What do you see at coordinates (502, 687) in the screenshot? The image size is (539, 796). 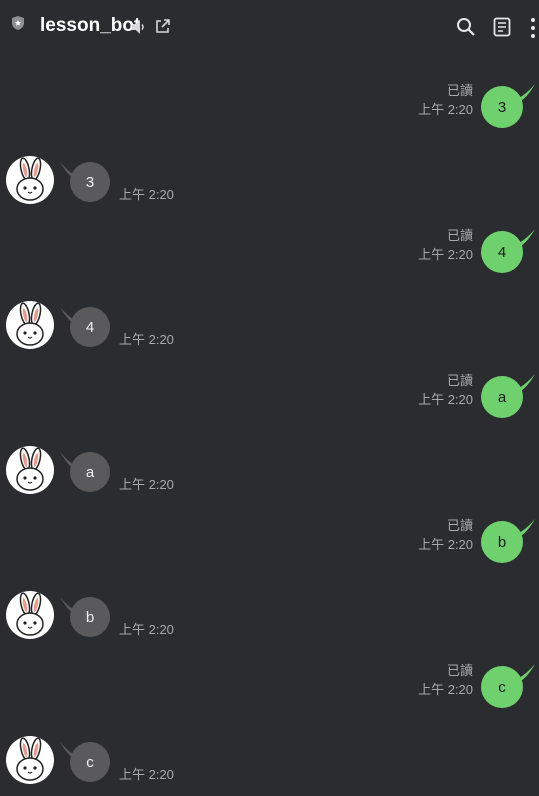 I see `outgoing-bubble: c` at bounding box center [502, 687].